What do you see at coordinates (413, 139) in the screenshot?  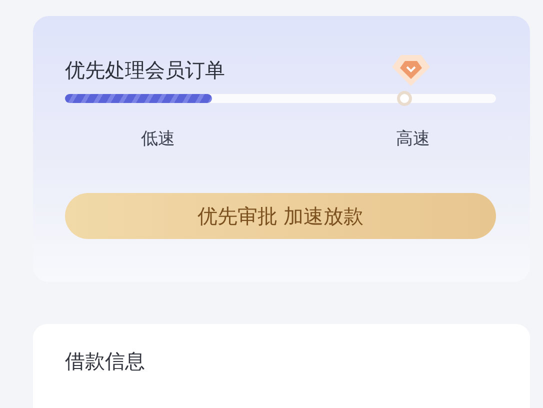 I see `speed-label: 高速` at bounding box center [413, 139].